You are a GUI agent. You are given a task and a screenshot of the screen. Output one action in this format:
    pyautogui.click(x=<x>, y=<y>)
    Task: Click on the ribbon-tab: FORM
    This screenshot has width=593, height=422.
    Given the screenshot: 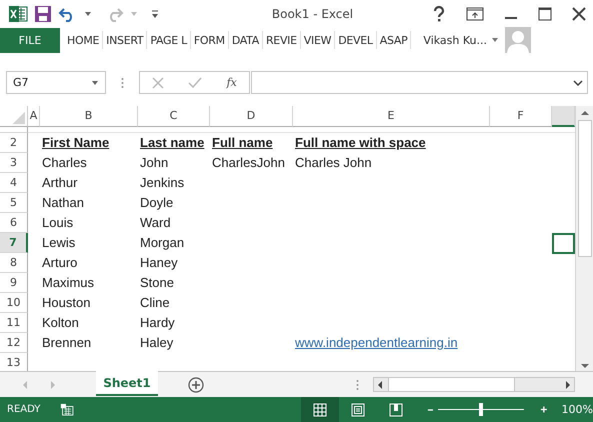 What is the action you would take?
    pyautogui.click(x=209, y=40)
    